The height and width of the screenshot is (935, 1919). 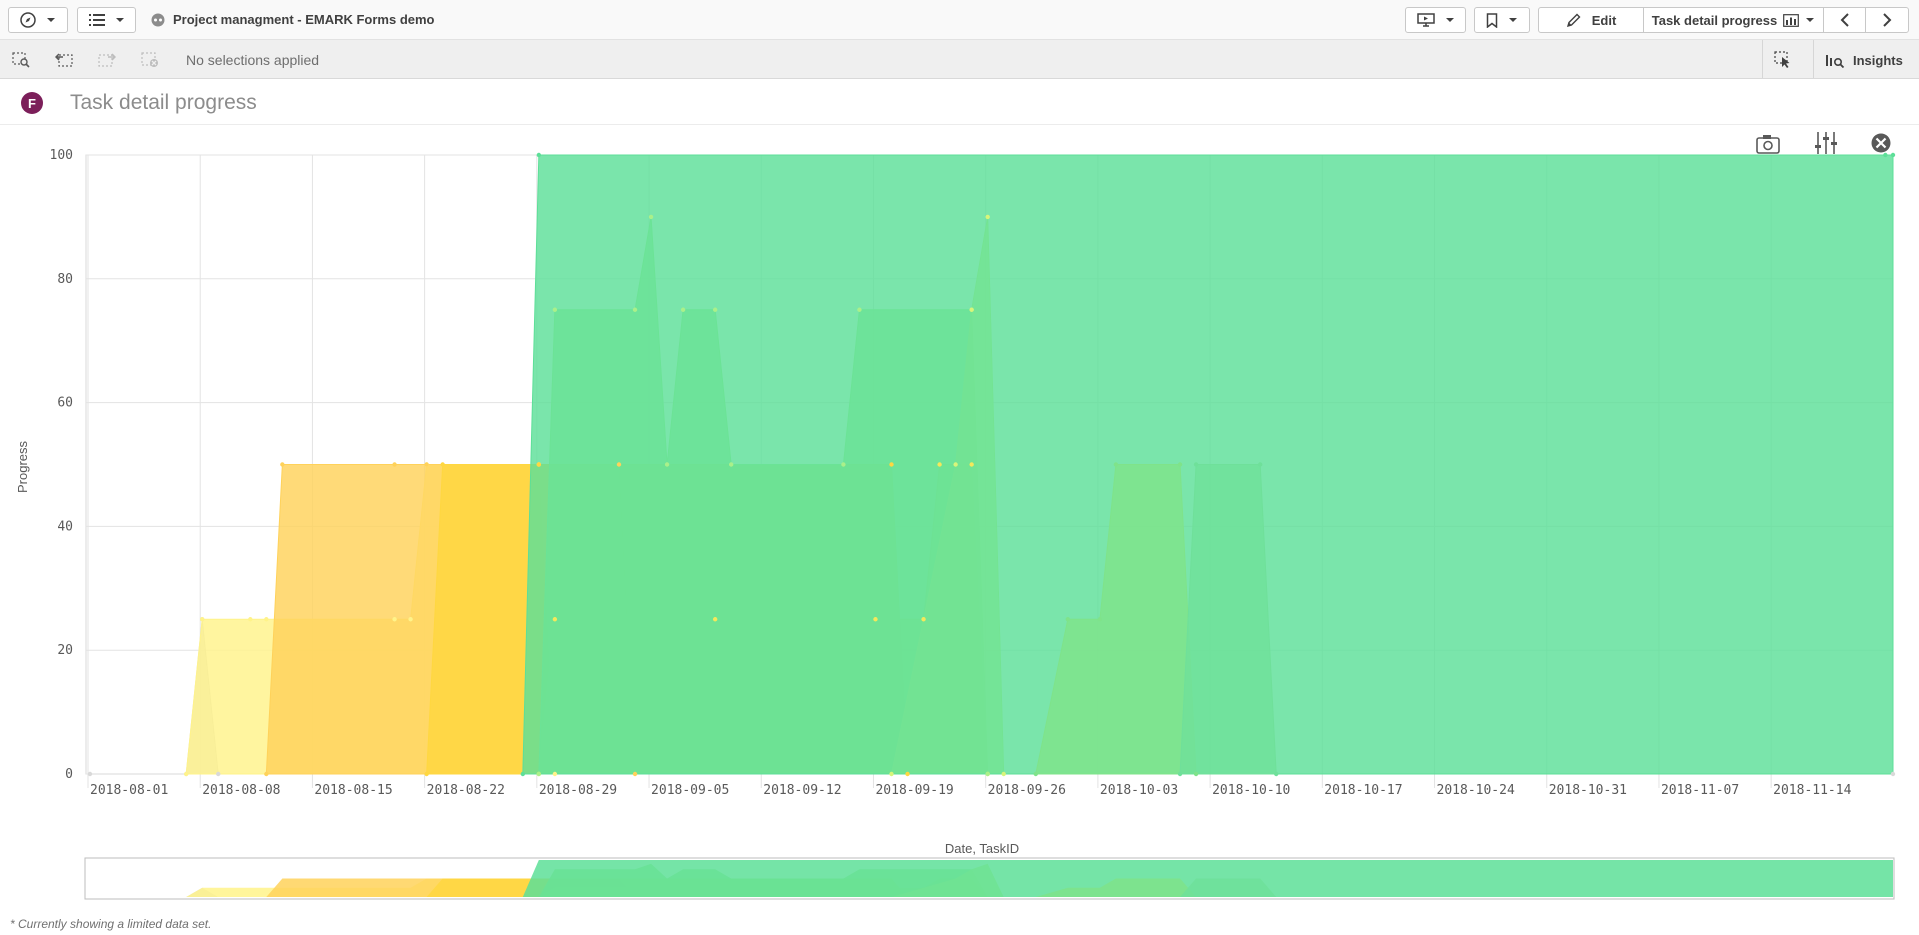 I want to click on x-tick-label: 2018-11-07, so click(x=1700, y=790).